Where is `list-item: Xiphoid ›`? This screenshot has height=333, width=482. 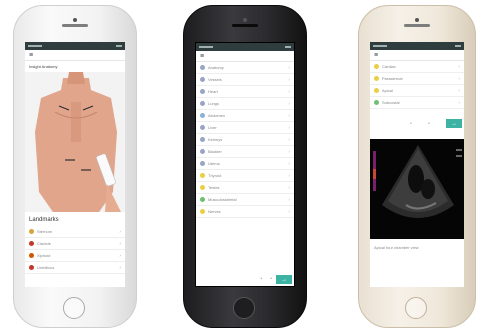
list-item: Xiphoid › is located at coordinates (75, 256).